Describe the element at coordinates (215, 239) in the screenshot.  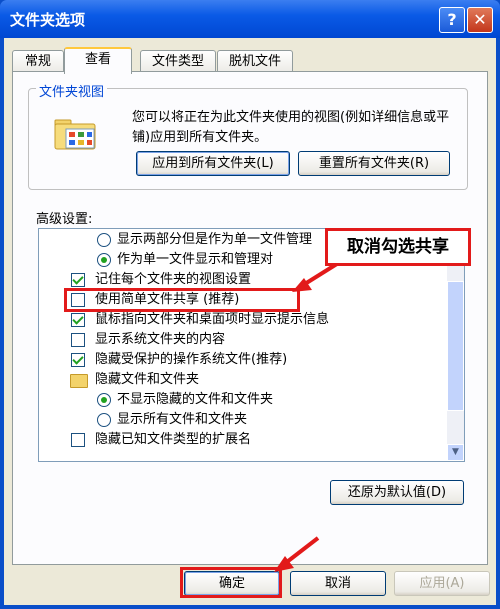
I see `list-item-label: 显示两部分但是作为单一文件管理` at that location.